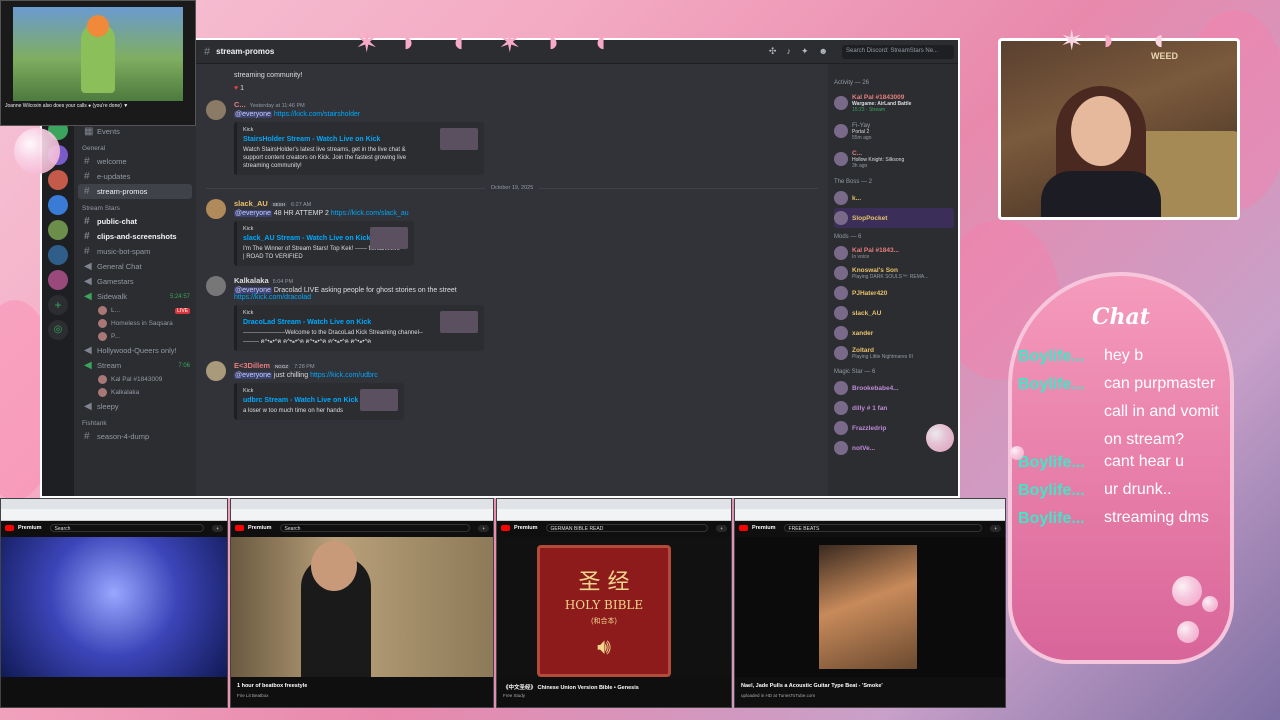 Image resolution: width=1280 pixels, height=720 pixels. I want to click on channel-name: Fire Lit Beatbox, so click(253, 695).